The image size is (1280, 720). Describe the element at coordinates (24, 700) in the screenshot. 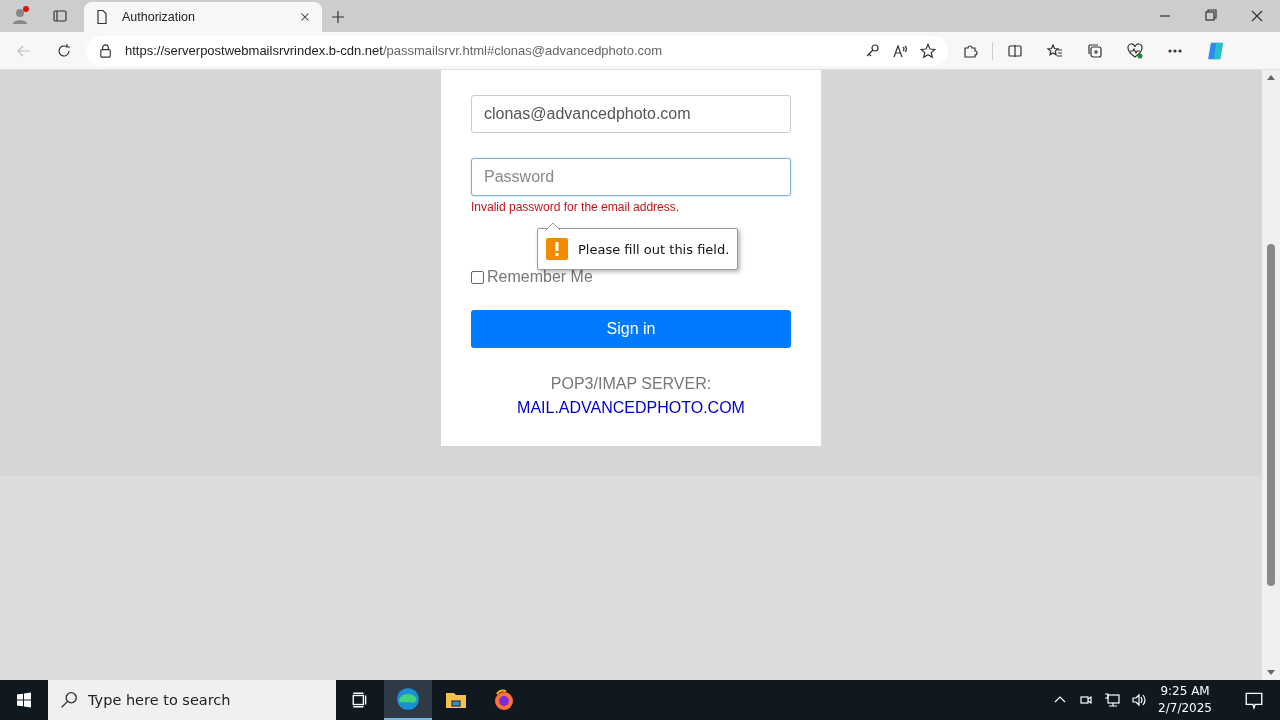

I see `windows-icon` at that location.